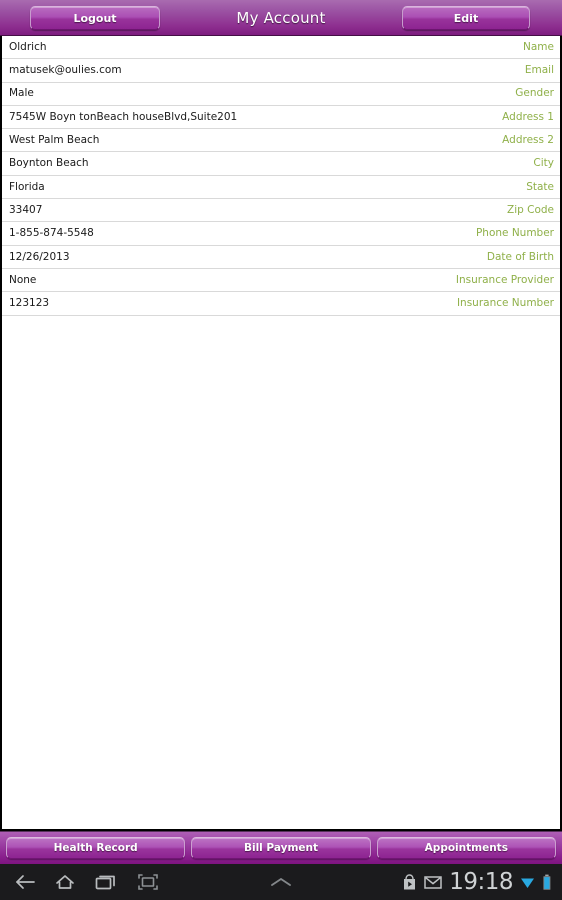 The image size is (562, 900). I want to click on tab-health-record: Health Record, so click(96, 847).